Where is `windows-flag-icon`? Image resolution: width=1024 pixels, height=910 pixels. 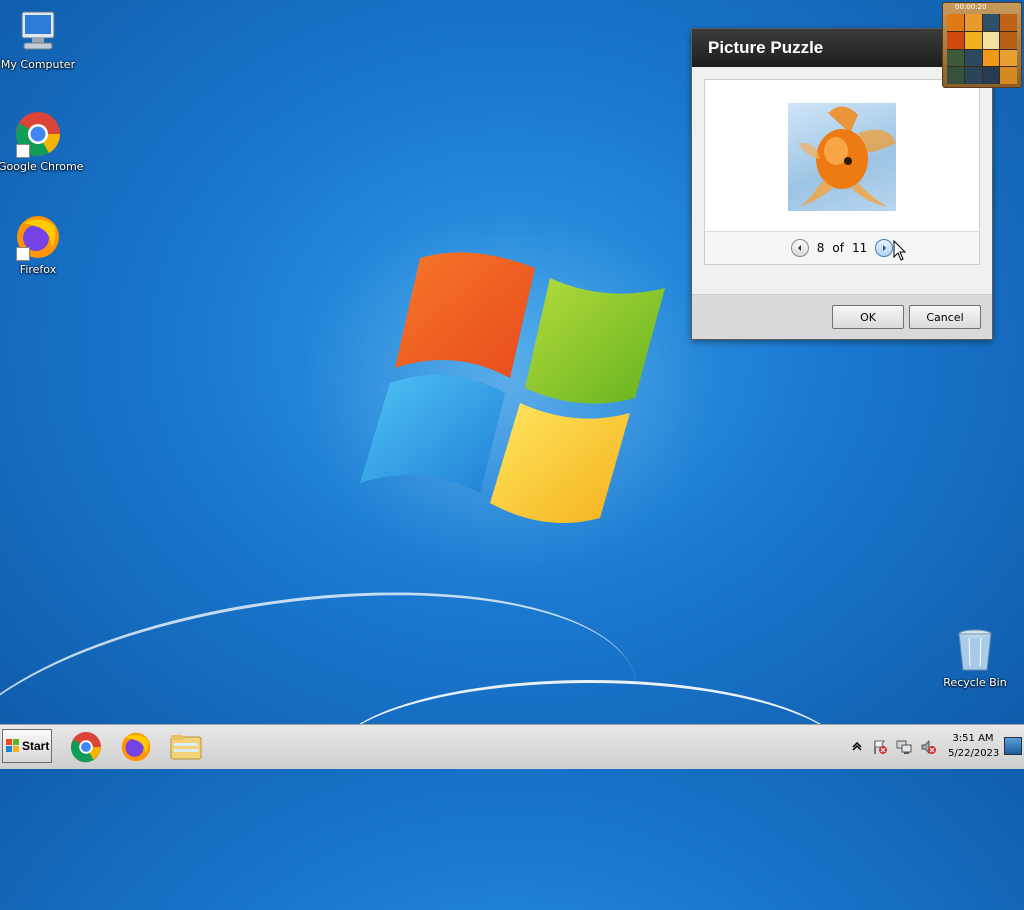 windows-flag-icon is located at coordinates (12, 745).